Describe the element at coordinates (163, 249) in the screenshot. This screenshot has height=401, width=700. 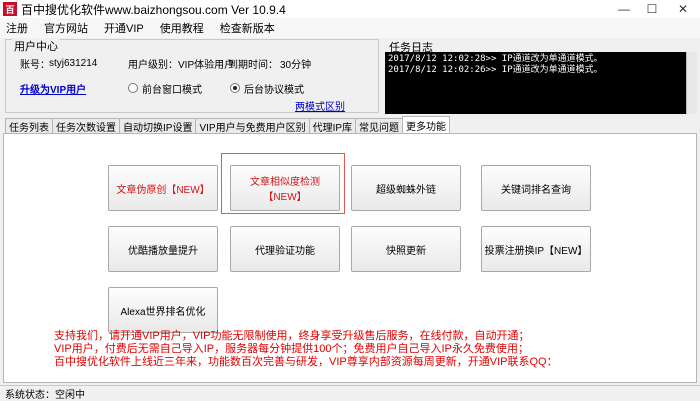
I see `youku-boost-button: 优酷播放量提升` at that location.